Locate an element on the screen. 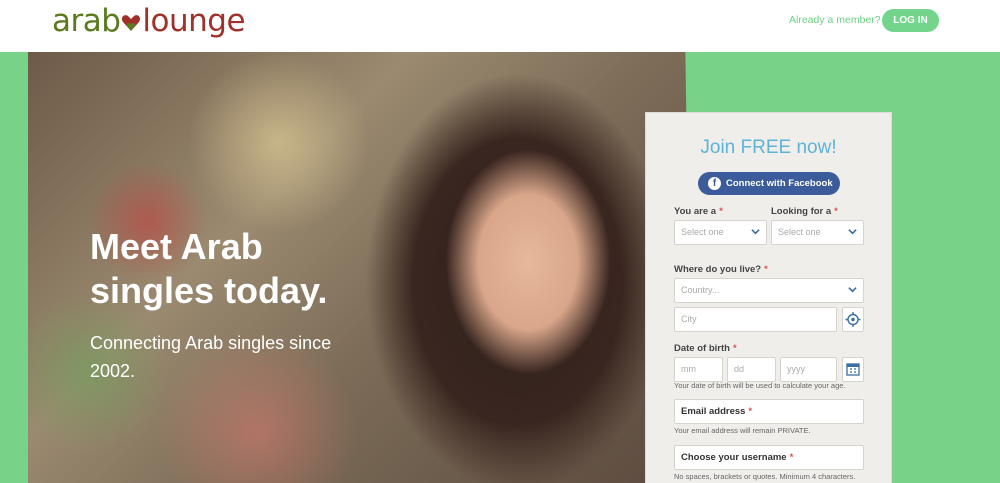  heart-icon is located at coordinates (131, 22).